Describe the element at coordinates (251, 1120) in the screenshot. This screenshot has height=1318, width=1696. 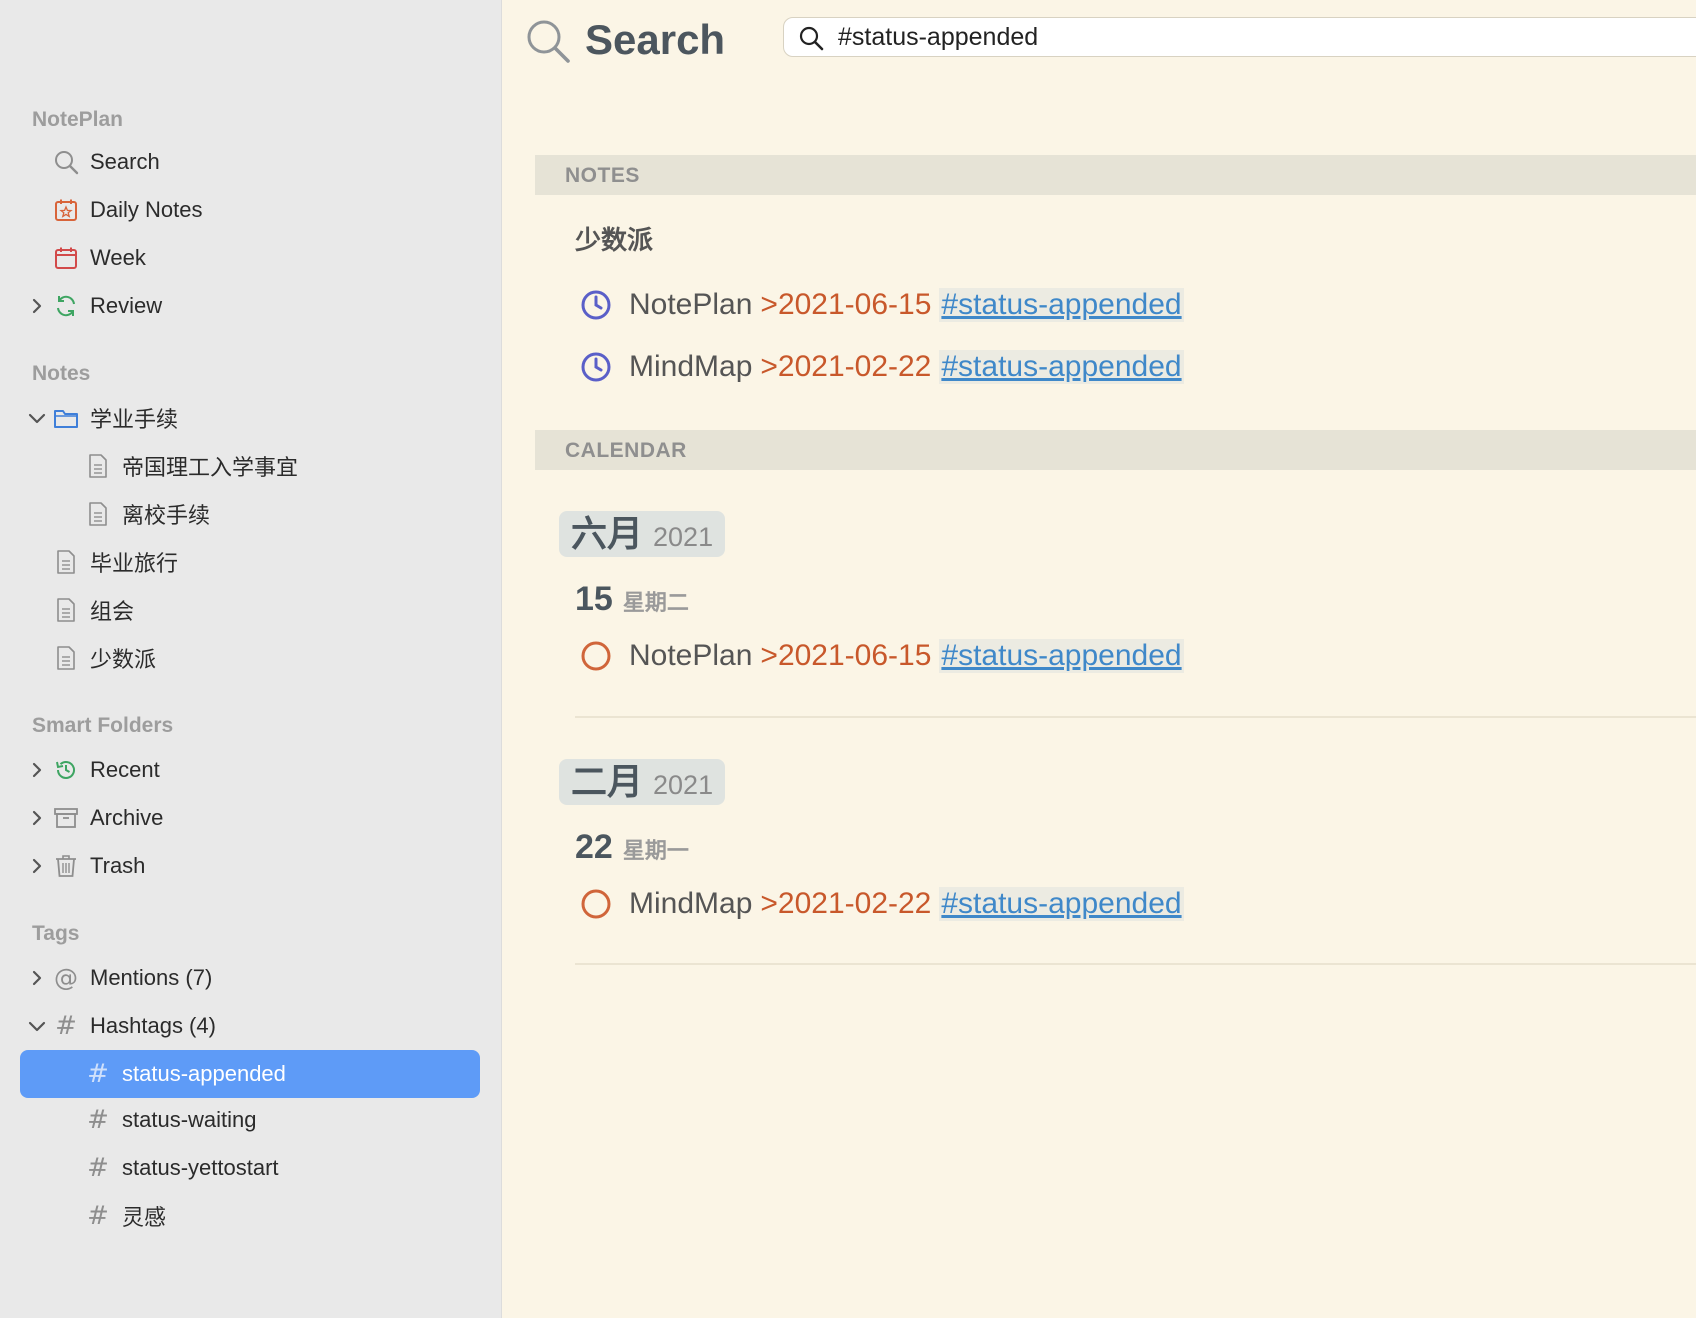
I see `sidebar-tag-status-waiting: # status-waiting` at that location.